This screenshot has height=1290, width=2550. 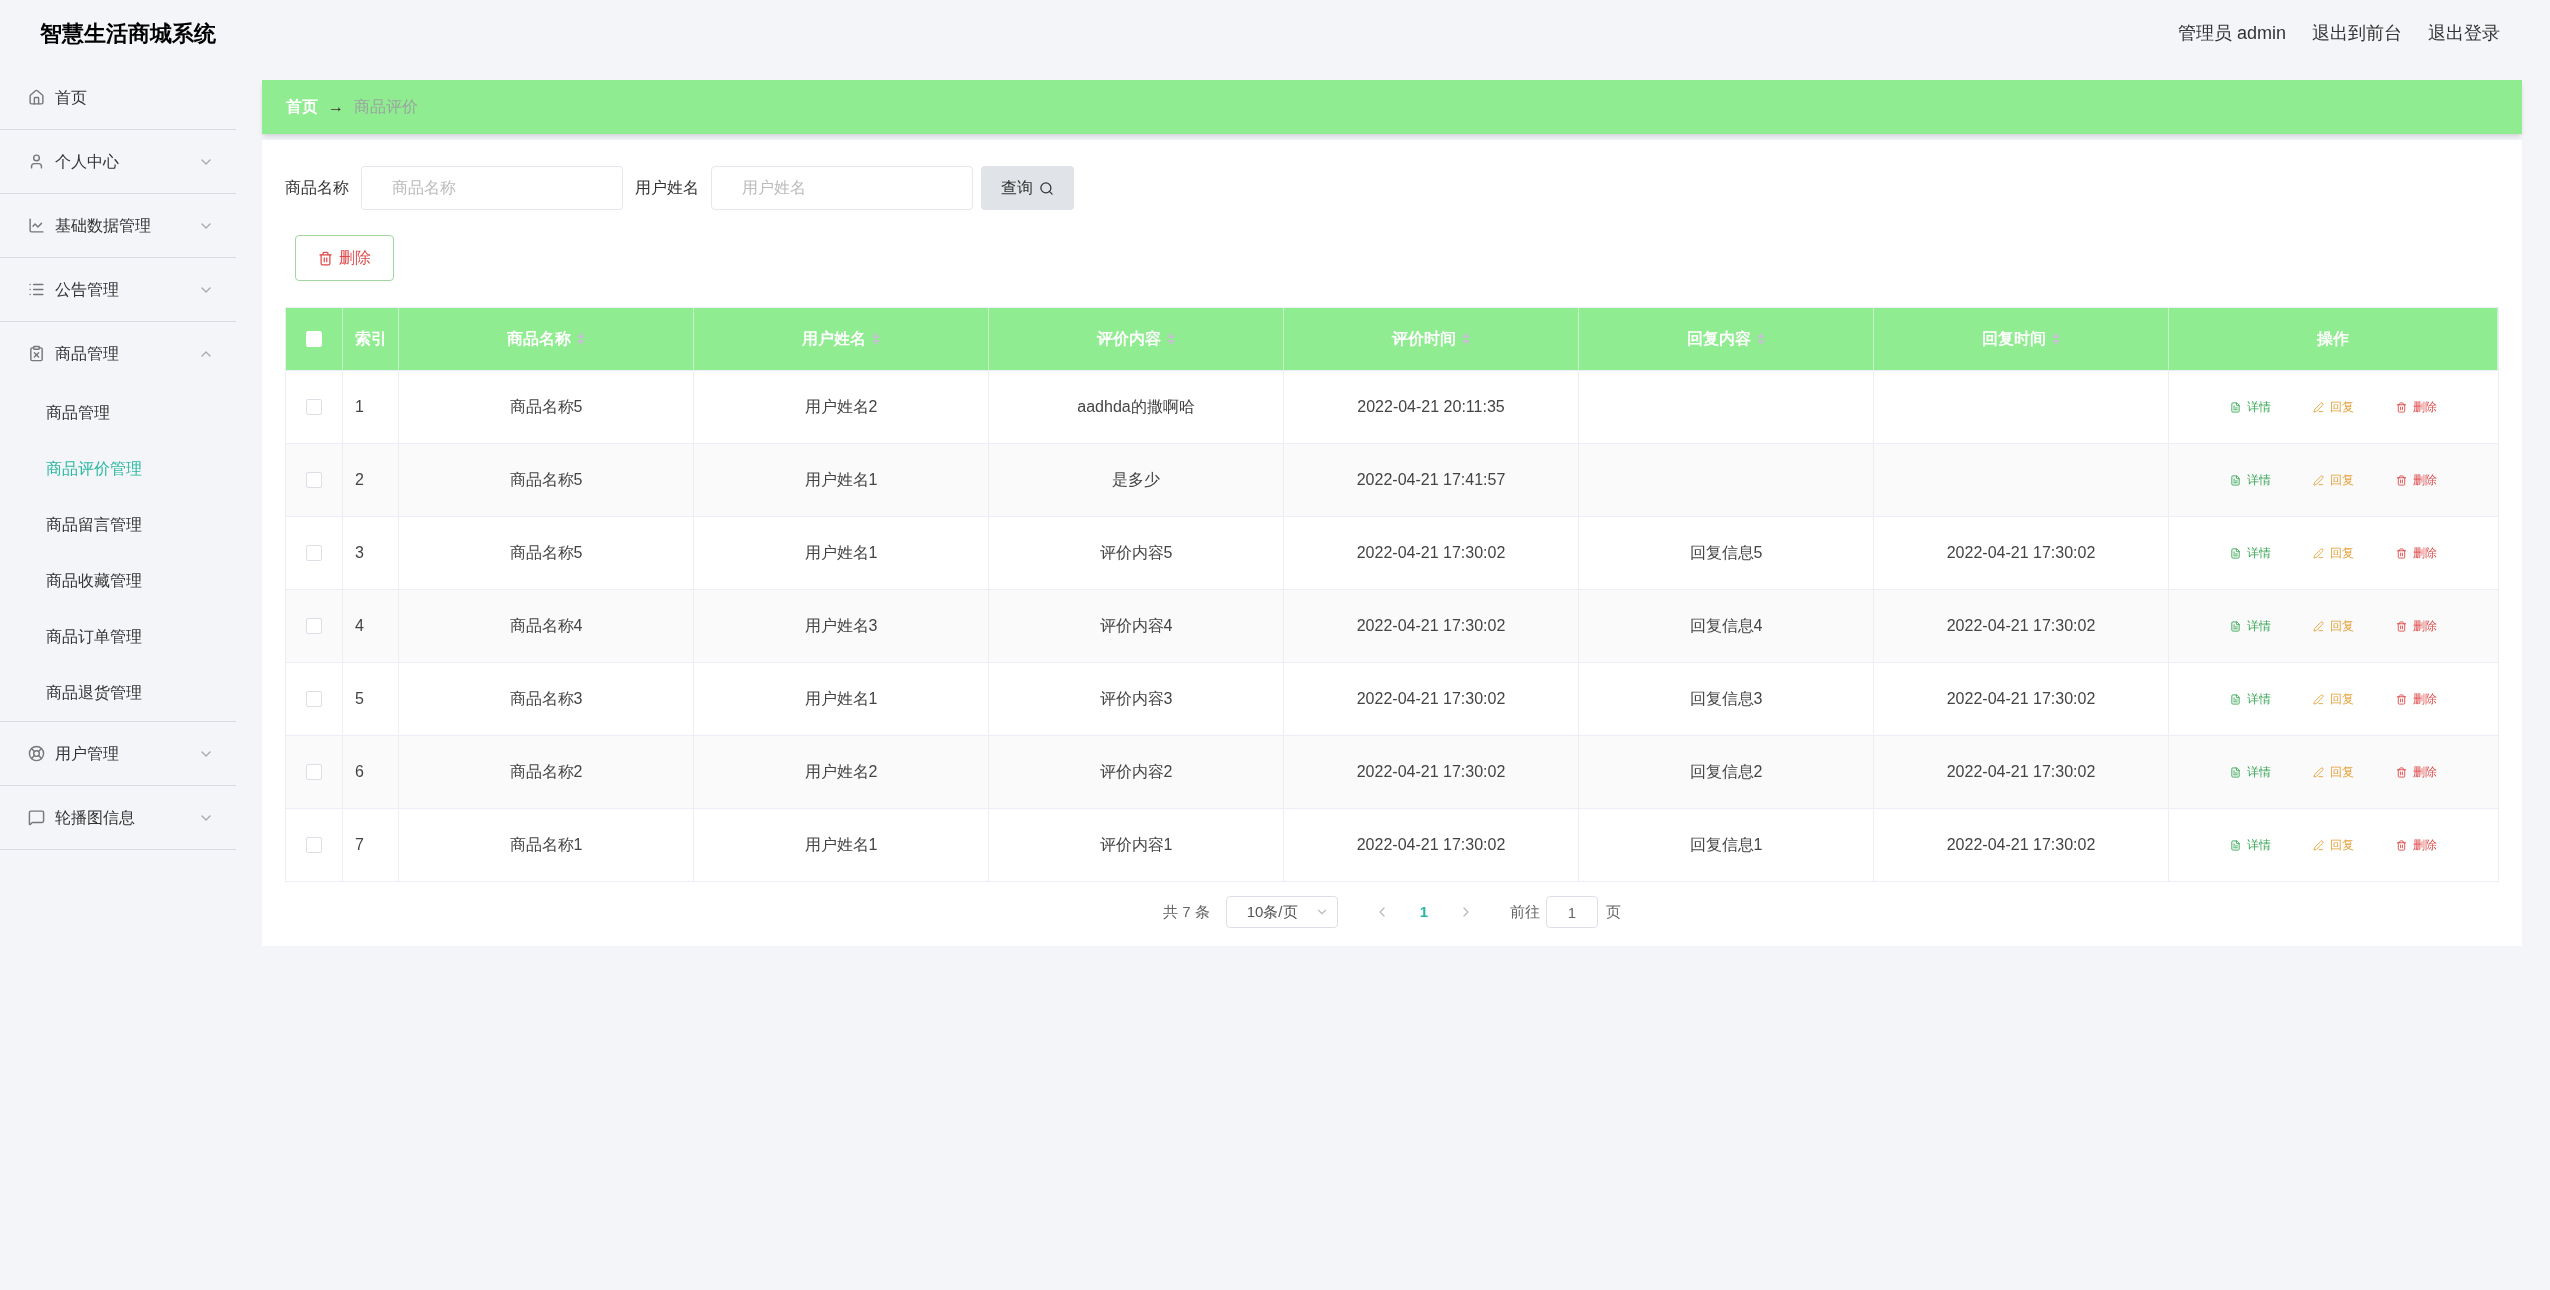 I want to click on submenu-item: 商品退货管理, so click(x=118, y=693).